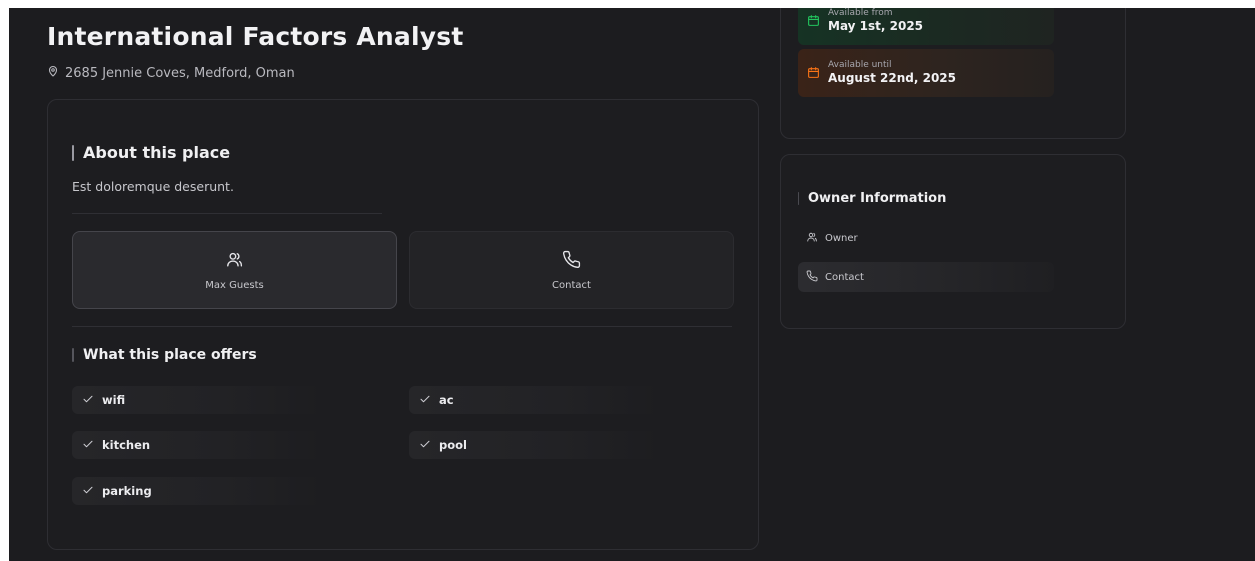 The height and width of the screenshot is (561, 1255). Describe the element at coordinates (197, 491) in the screenshot. I see `amenity-item: parking` at that location.